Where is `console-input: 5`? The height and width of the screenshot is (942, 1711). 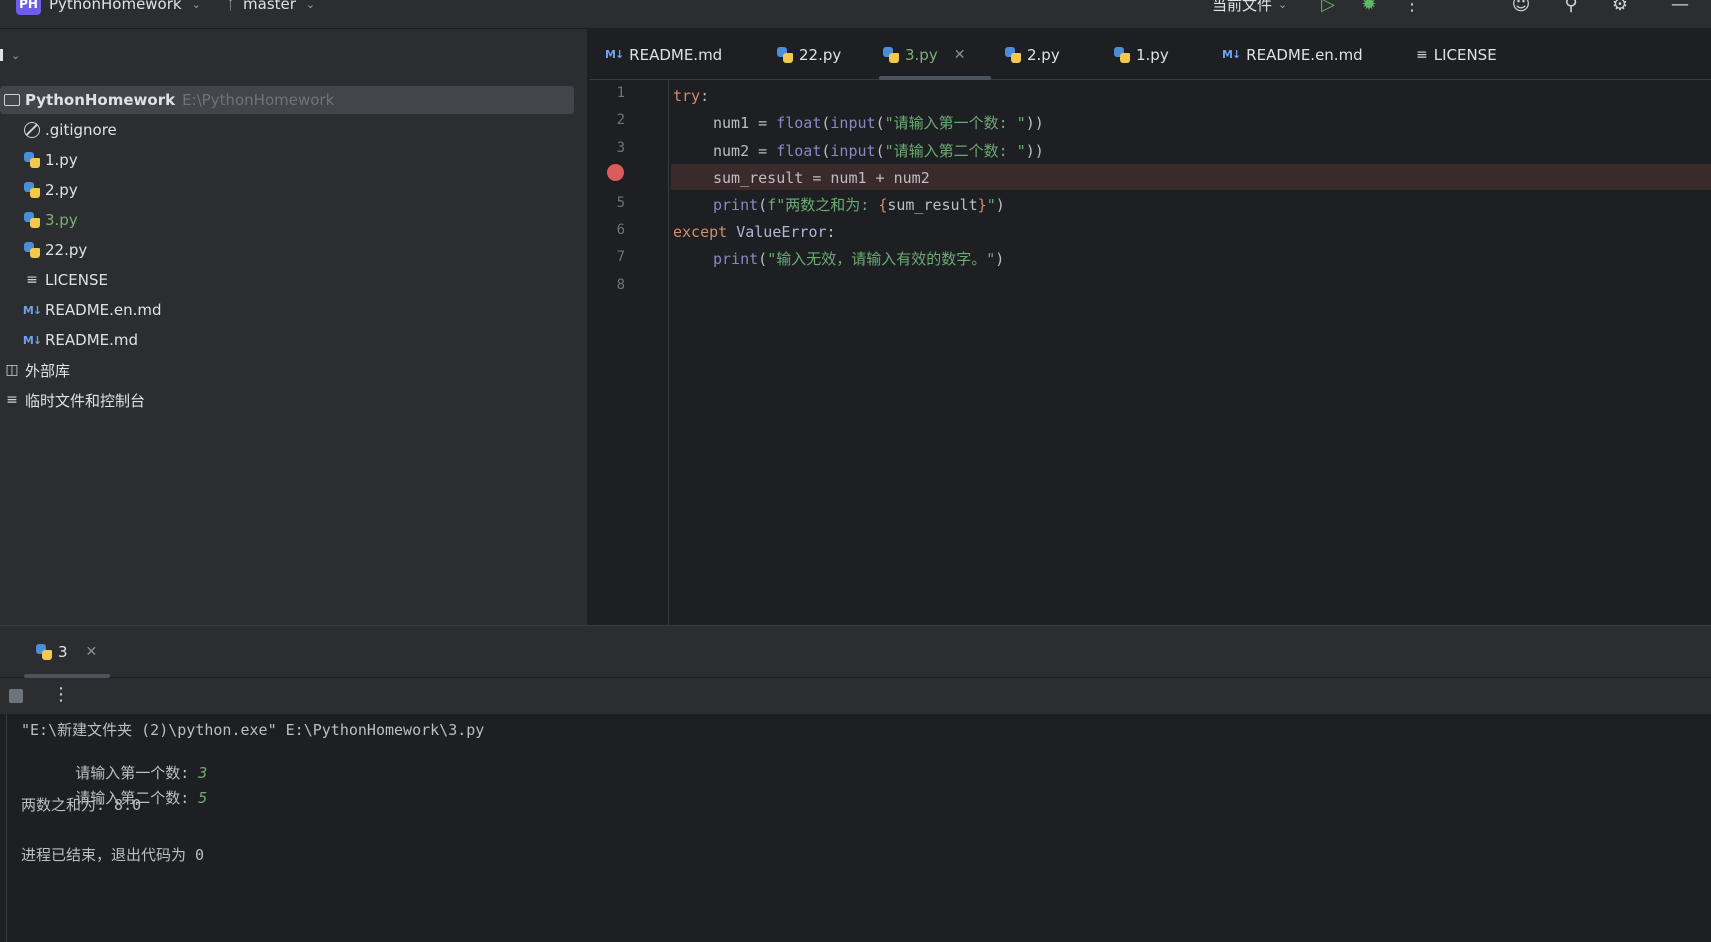 console-input: 5 is located at coordinates (203, 798).